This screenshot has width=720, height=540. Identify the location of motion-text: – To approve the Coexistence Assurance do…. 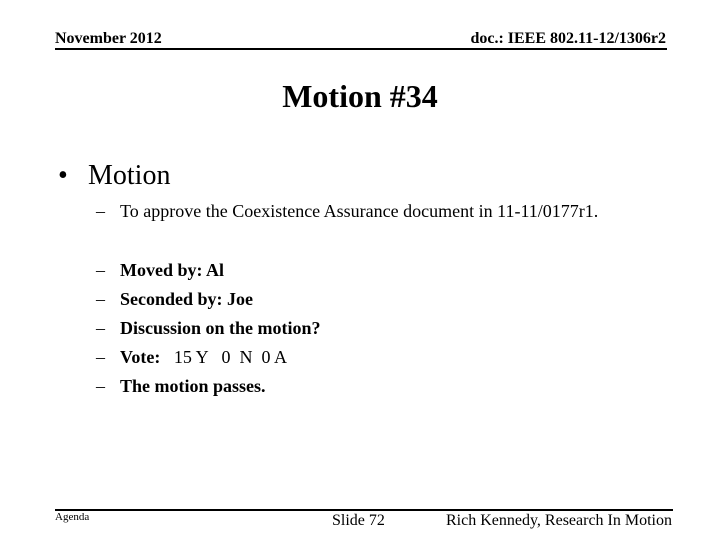
(347, 211).